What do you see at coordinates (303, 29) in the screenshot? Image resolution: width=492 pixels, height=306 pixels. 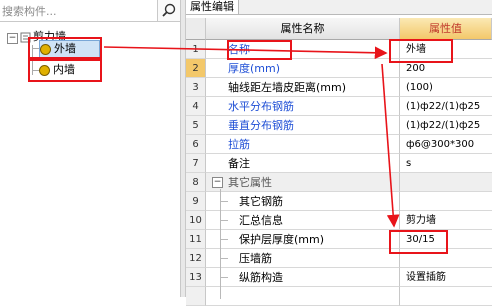 I see `column-header-name: 属性名称` at bounding box center [303, 29].